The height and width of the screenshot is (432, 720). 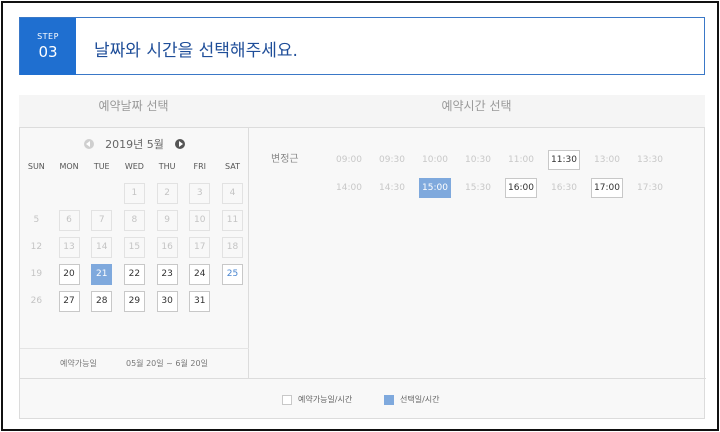 I want to click on time-slot: 13:00, so click(x=607, y=160).